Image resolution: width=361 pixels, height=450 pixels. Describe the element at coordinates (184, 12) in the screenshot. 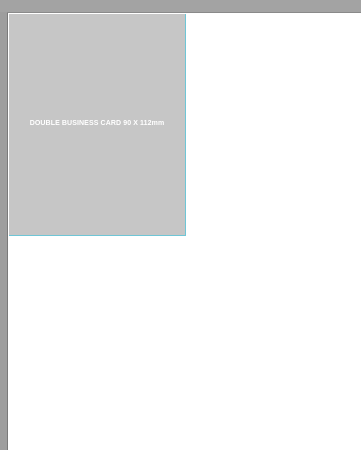

I see `page-top-edge` at that location.